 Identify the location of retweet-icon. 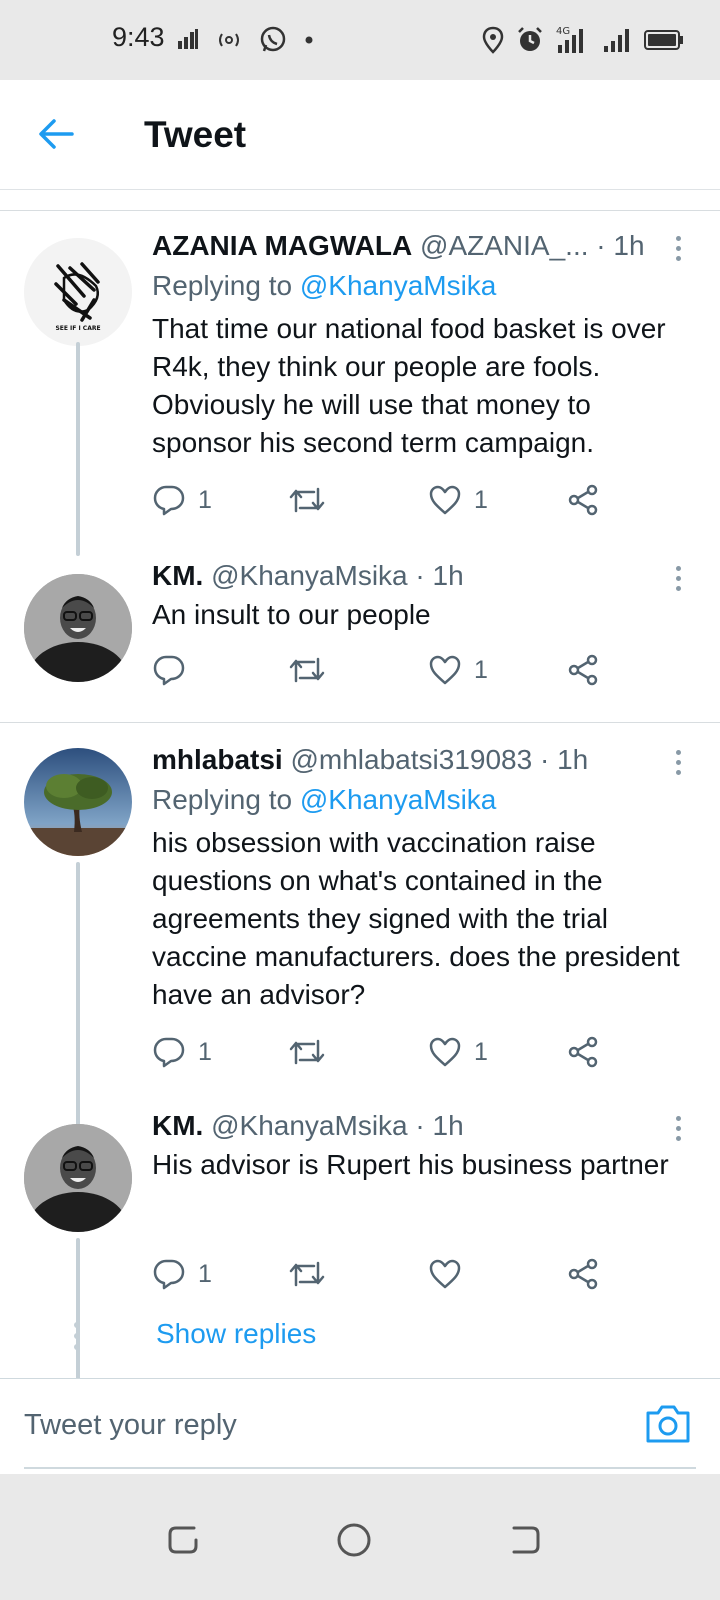
(307, 1274).